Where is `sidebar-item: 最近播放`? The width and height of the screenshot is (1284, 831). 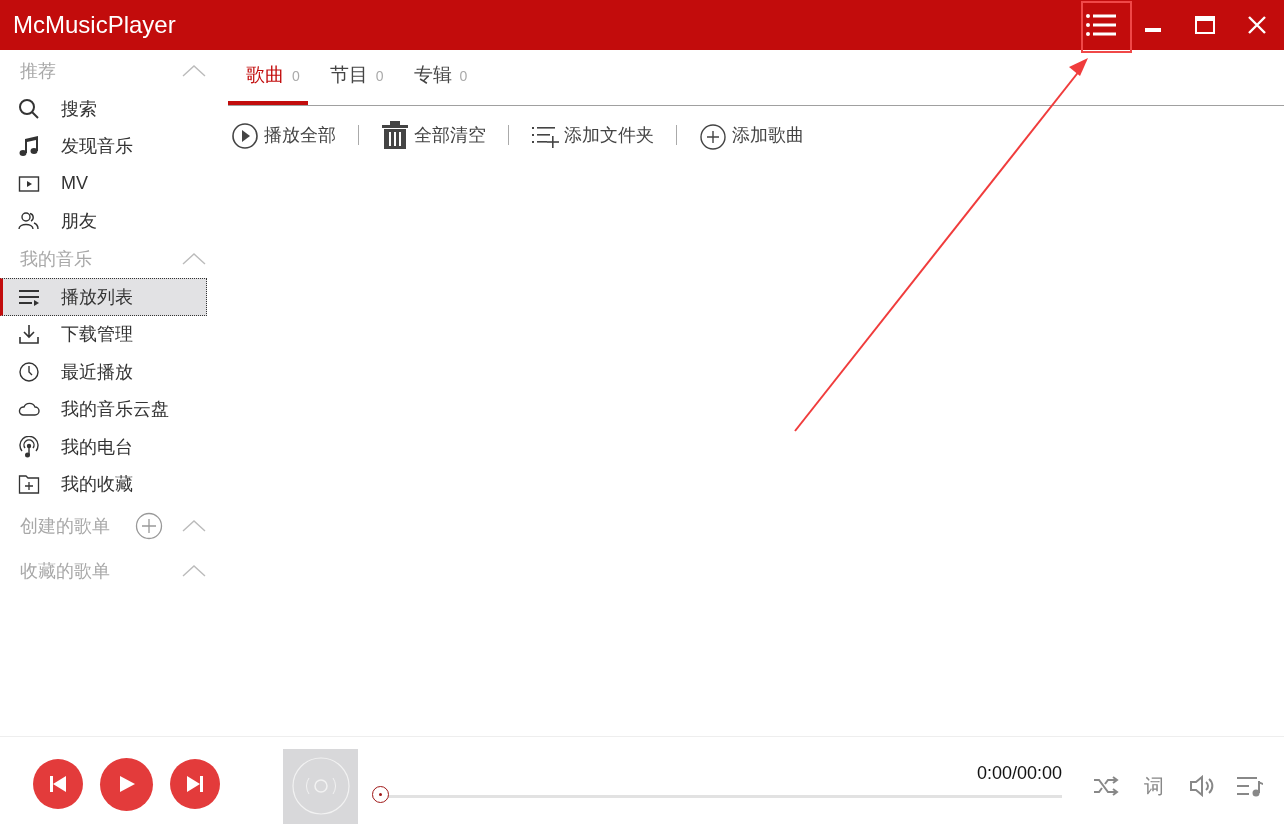 sidebar-item: 最近播放 is located at coordinates (104, 372).